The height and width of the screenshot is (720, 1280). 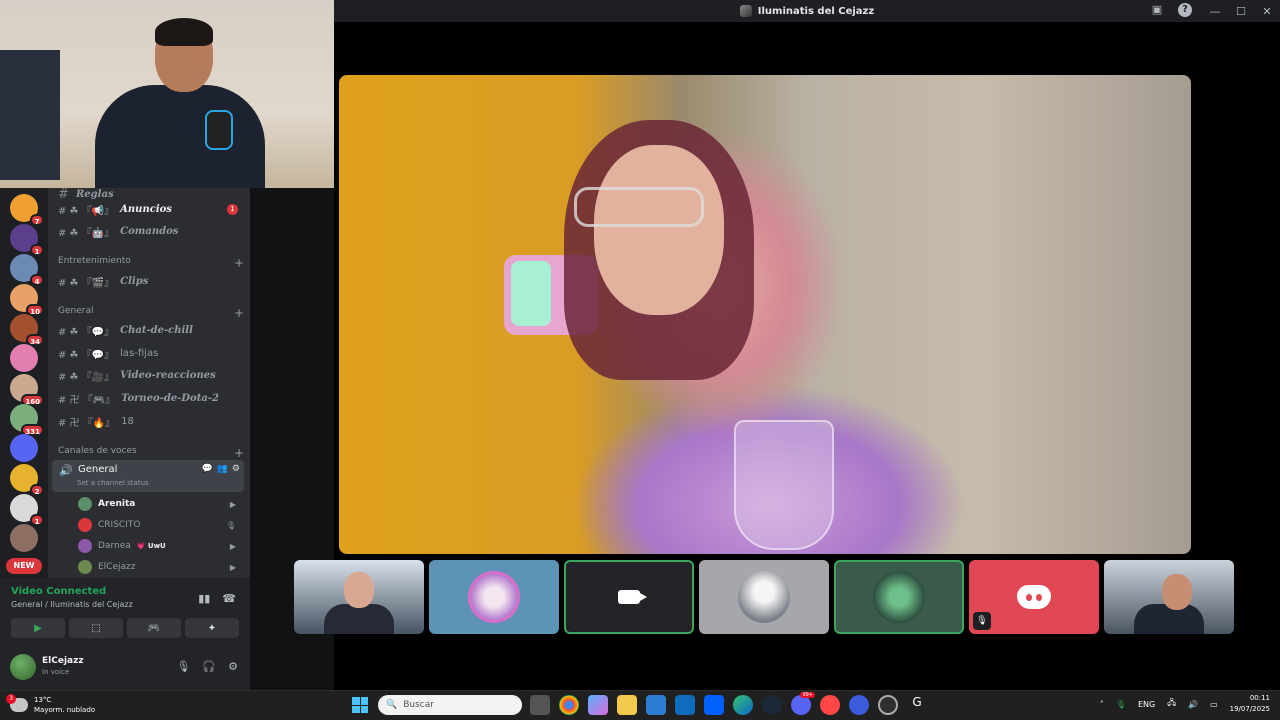 What do you see at coordinates (24, 566) in the screenshot?
I see `new-badge: NEW` at bounding box center [24, 566].